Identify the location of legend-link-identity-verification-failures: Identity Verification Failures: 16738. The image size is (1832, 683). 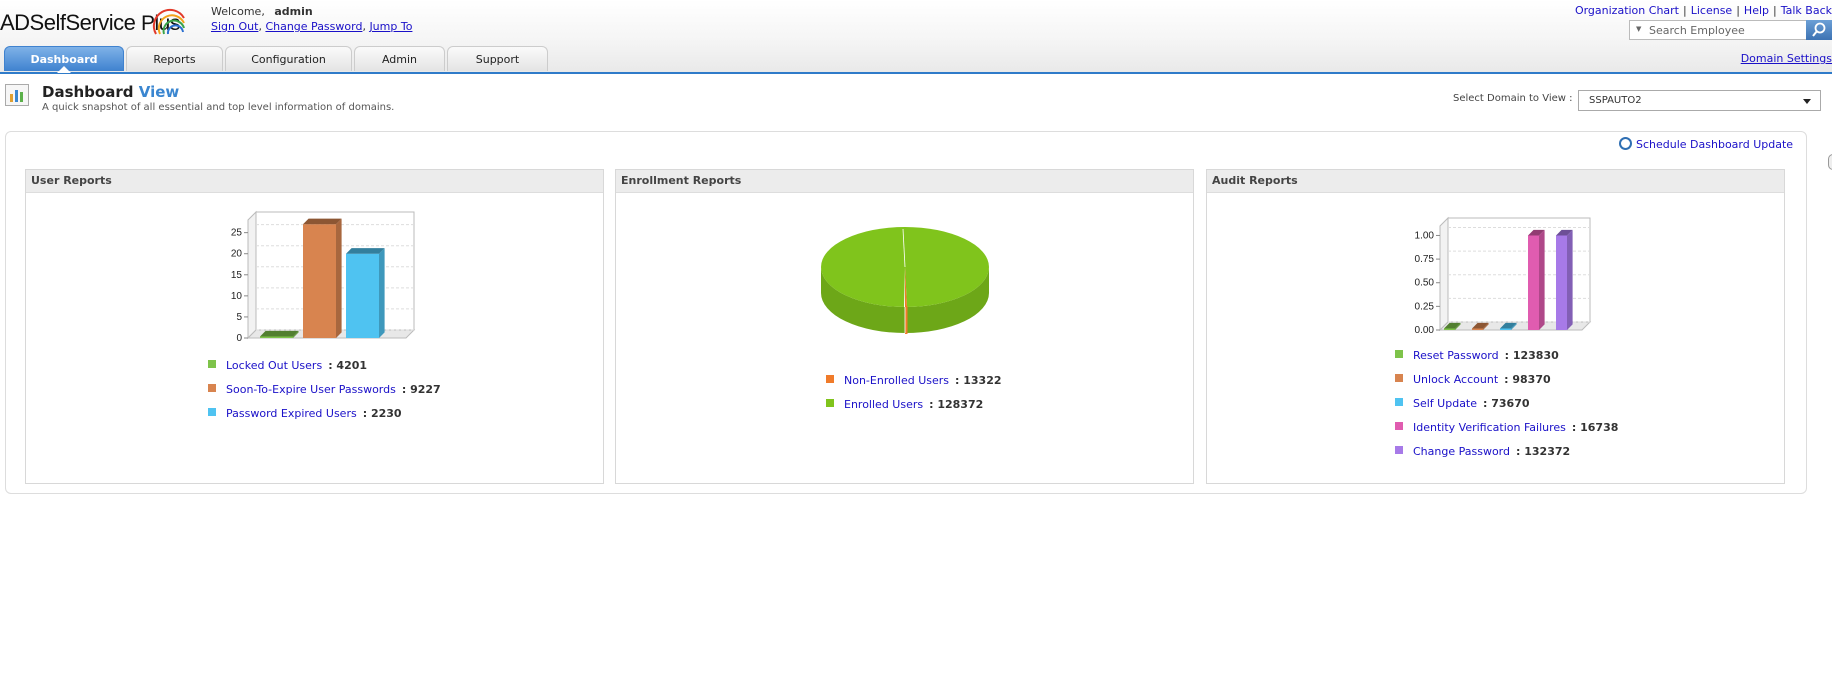
(1515, 427).